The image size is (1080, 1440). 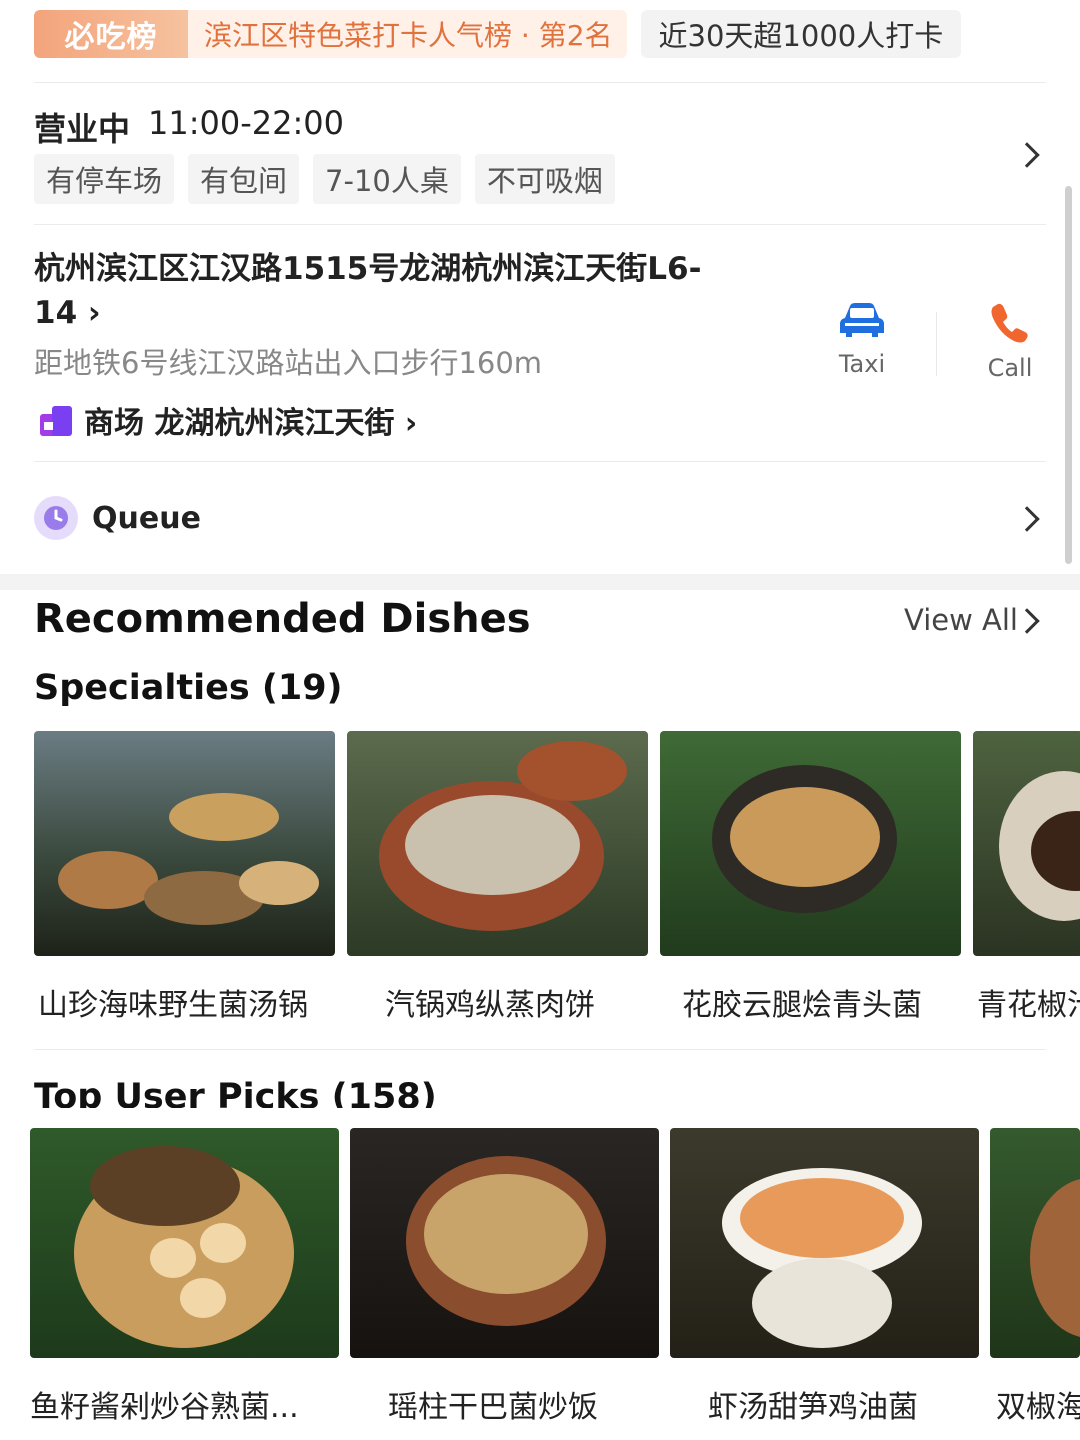 What do you see at coordinates (801, 34) in the screenshot?
I see `checkin-badge: 近30天超1000人打卡` at bounding box center [801, 34].